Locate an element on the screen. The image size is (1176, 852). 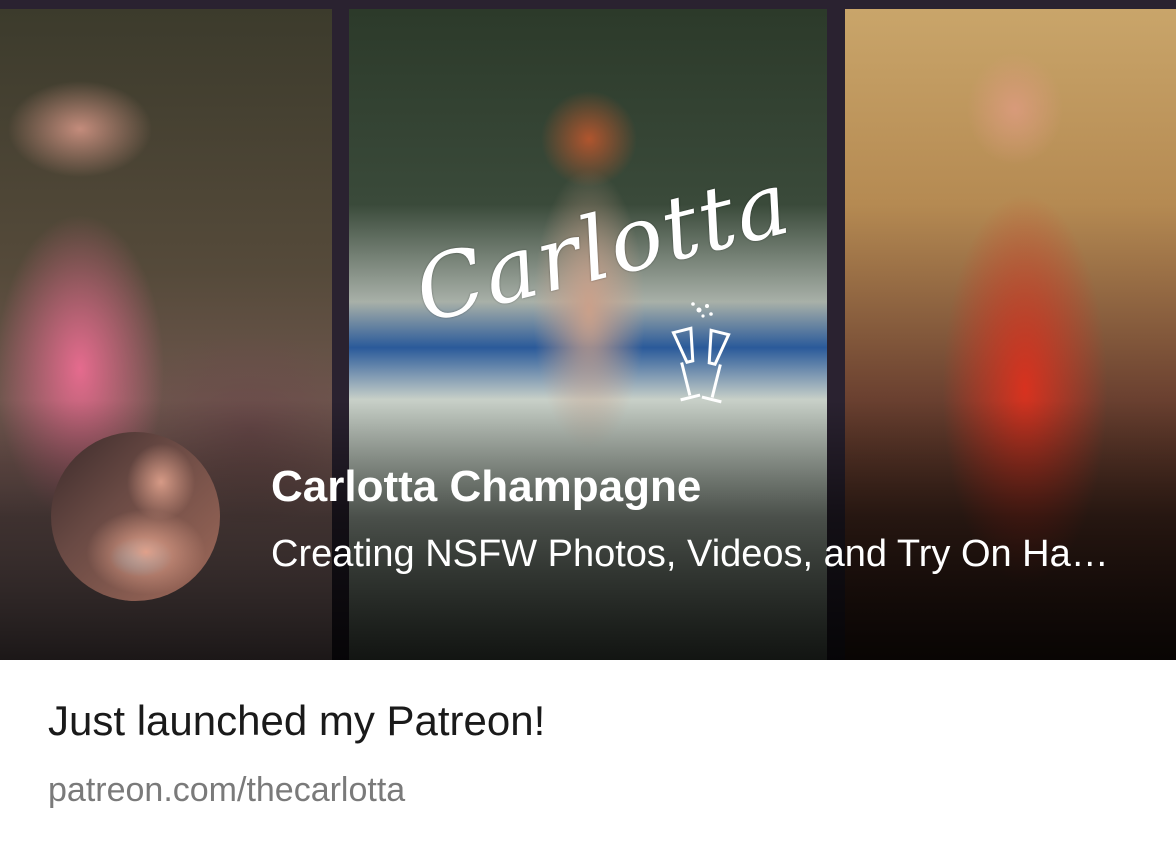
post-url-link: patreon.com/thecarlotta is located at coordinates (226, 790).